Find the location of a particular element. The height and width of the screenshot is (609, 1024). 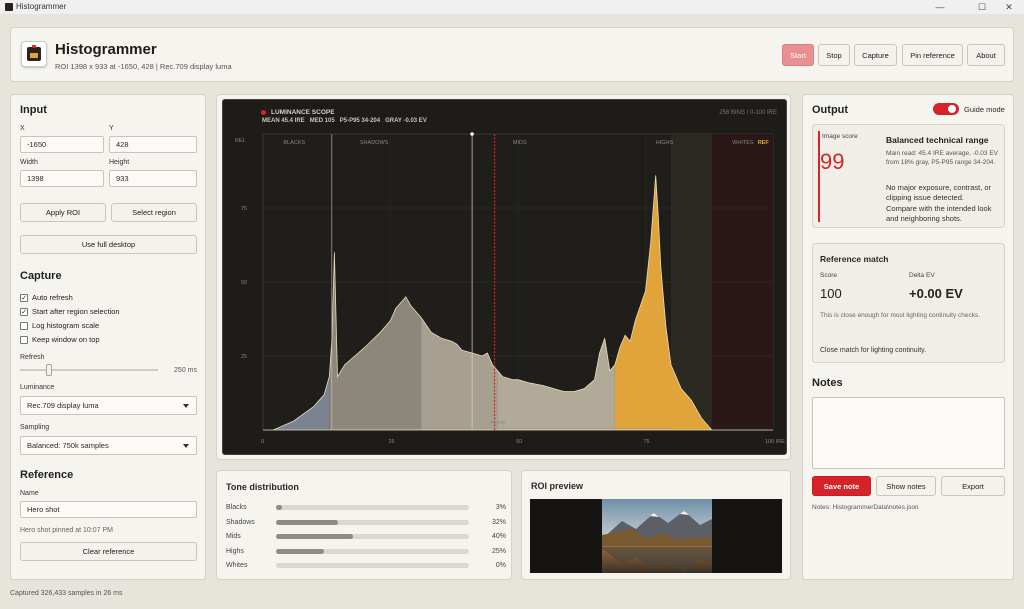

tone-row-shadows: Shadows 32% is located at coordinates (366, 524).